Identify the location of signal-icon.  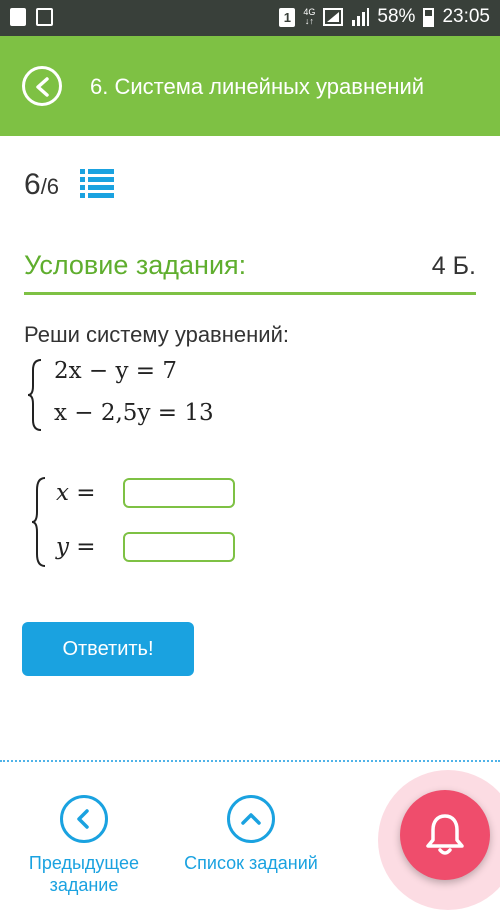
(333, 17).